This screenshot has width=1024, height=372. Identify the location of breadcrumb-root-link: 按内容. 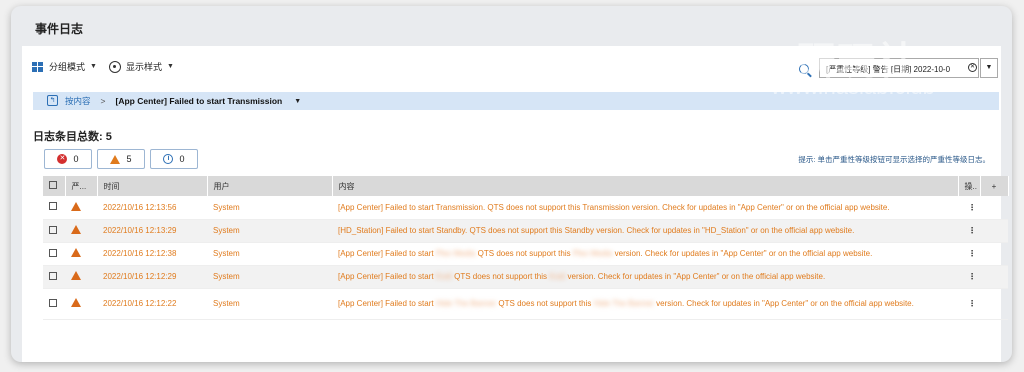
(78, 101).